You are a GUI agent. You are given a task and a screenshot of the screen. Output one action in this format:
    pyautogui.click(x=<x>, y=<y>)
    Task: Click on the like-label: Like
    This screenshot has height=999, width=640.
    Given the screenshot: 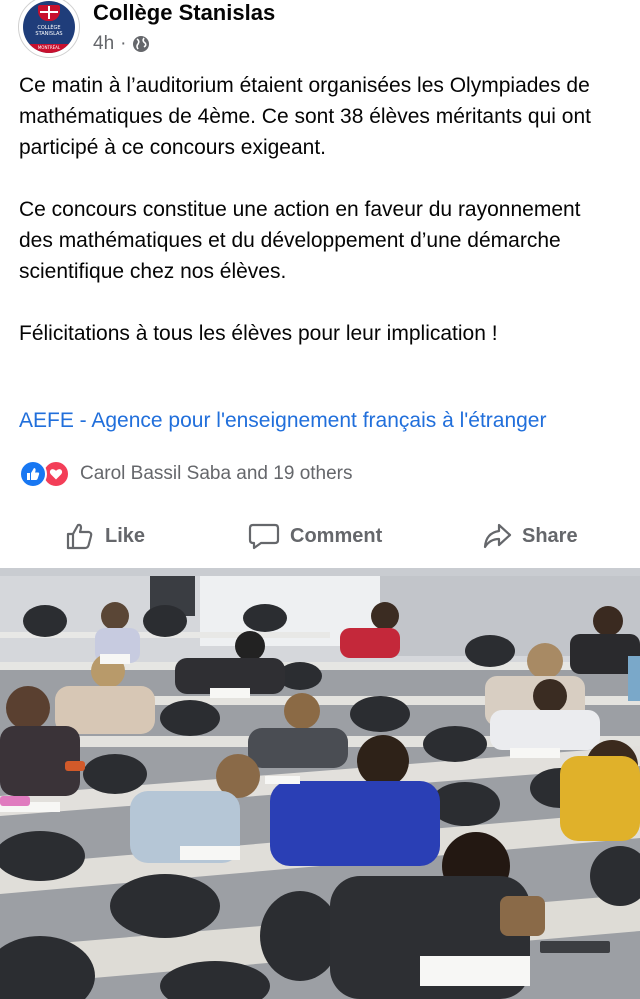 What is the action you would take?
    pyautogui.click(x=125, y=535)
    